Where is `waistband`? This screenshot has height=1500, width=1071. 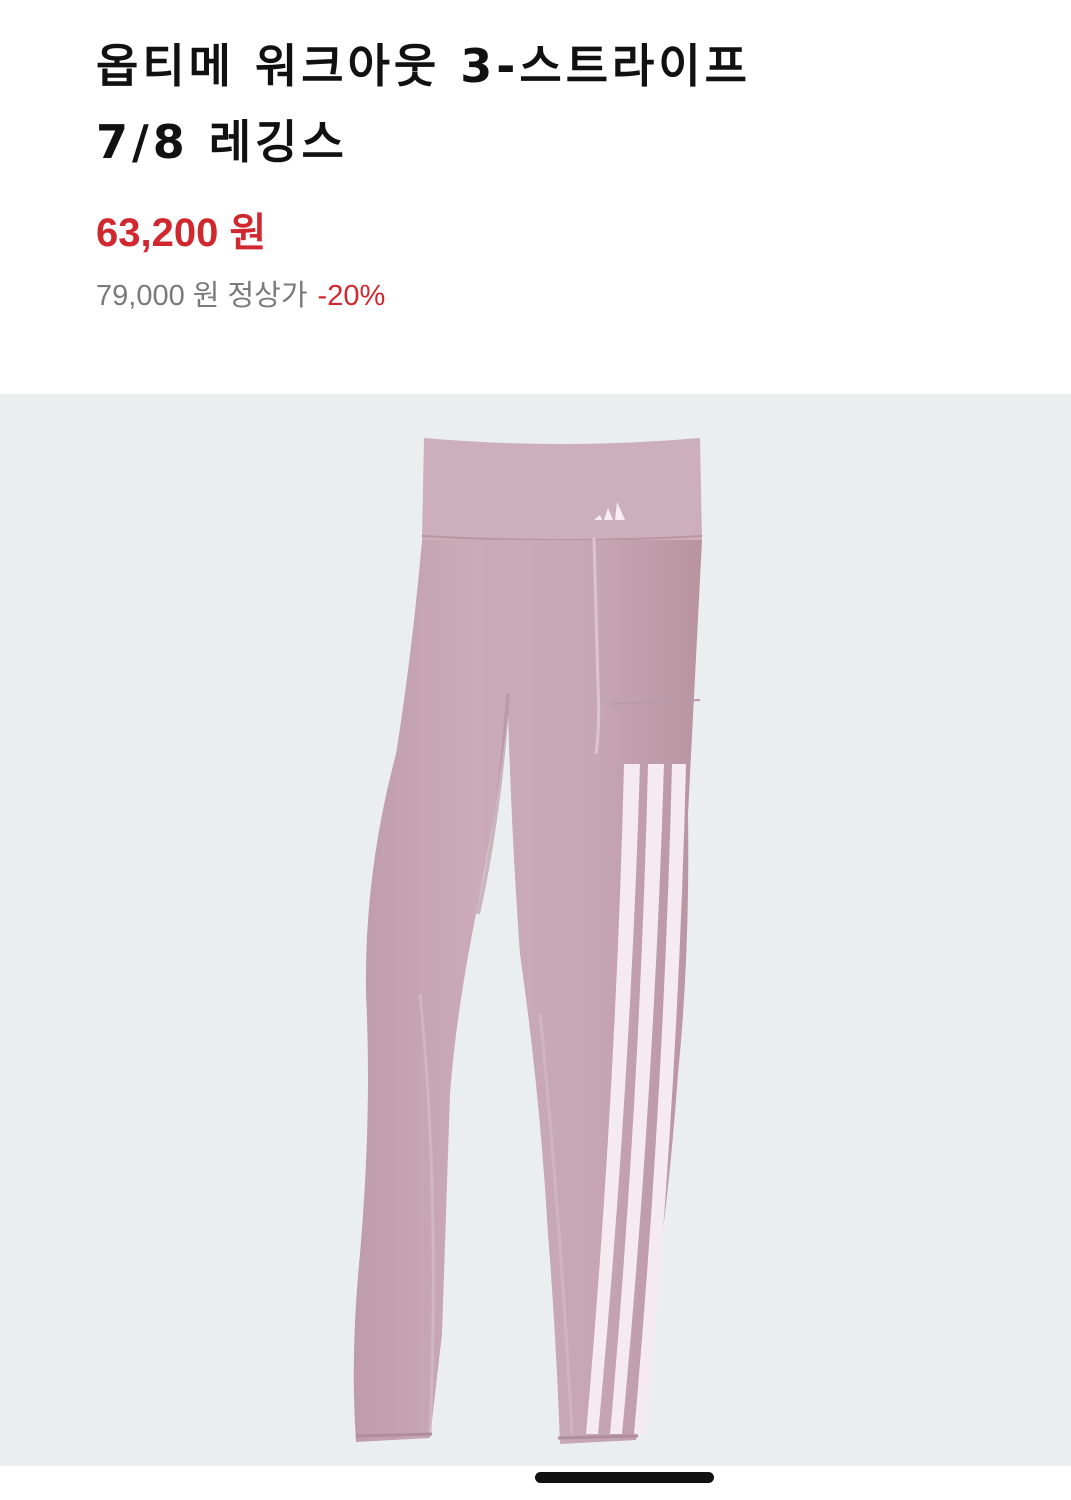 waistband is located at coordinates (562, 490).